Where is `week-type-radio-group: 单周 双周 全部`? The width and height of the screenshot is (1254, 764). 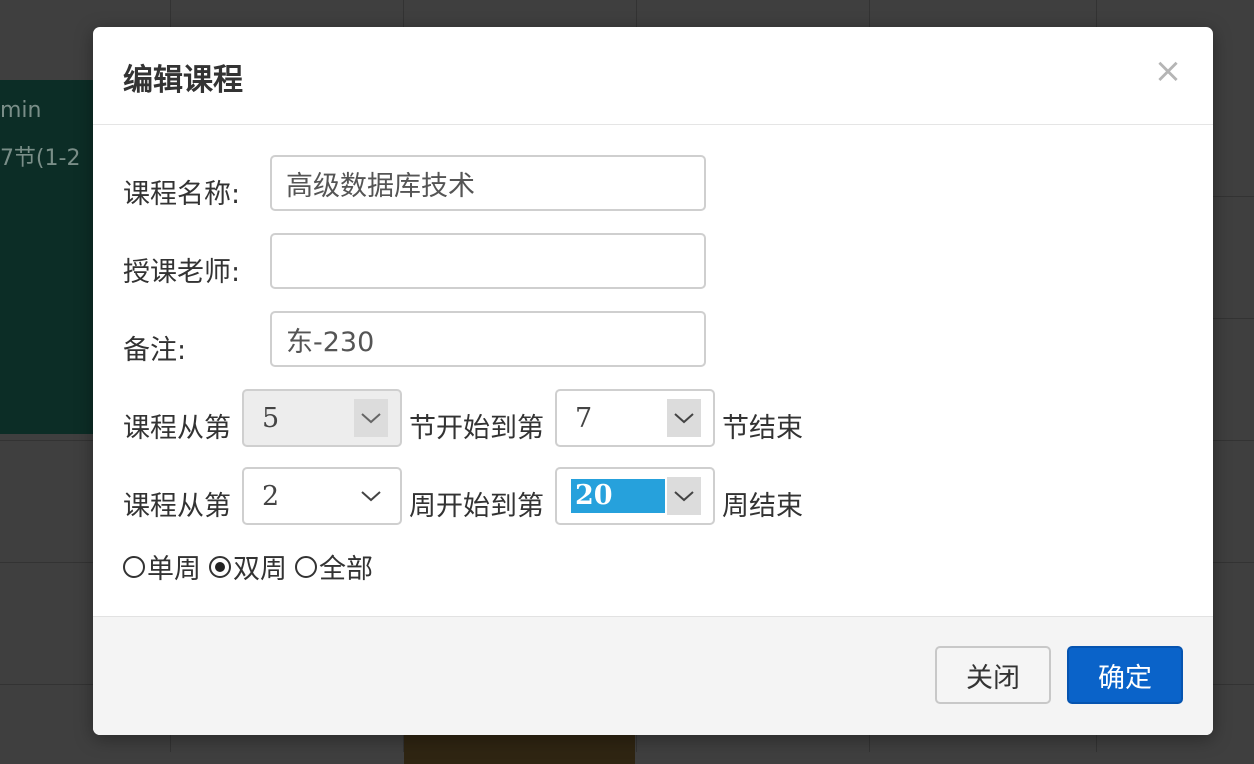
week-type-radio-group: 单周 双周 全部 is located at coordinates (252, 566).